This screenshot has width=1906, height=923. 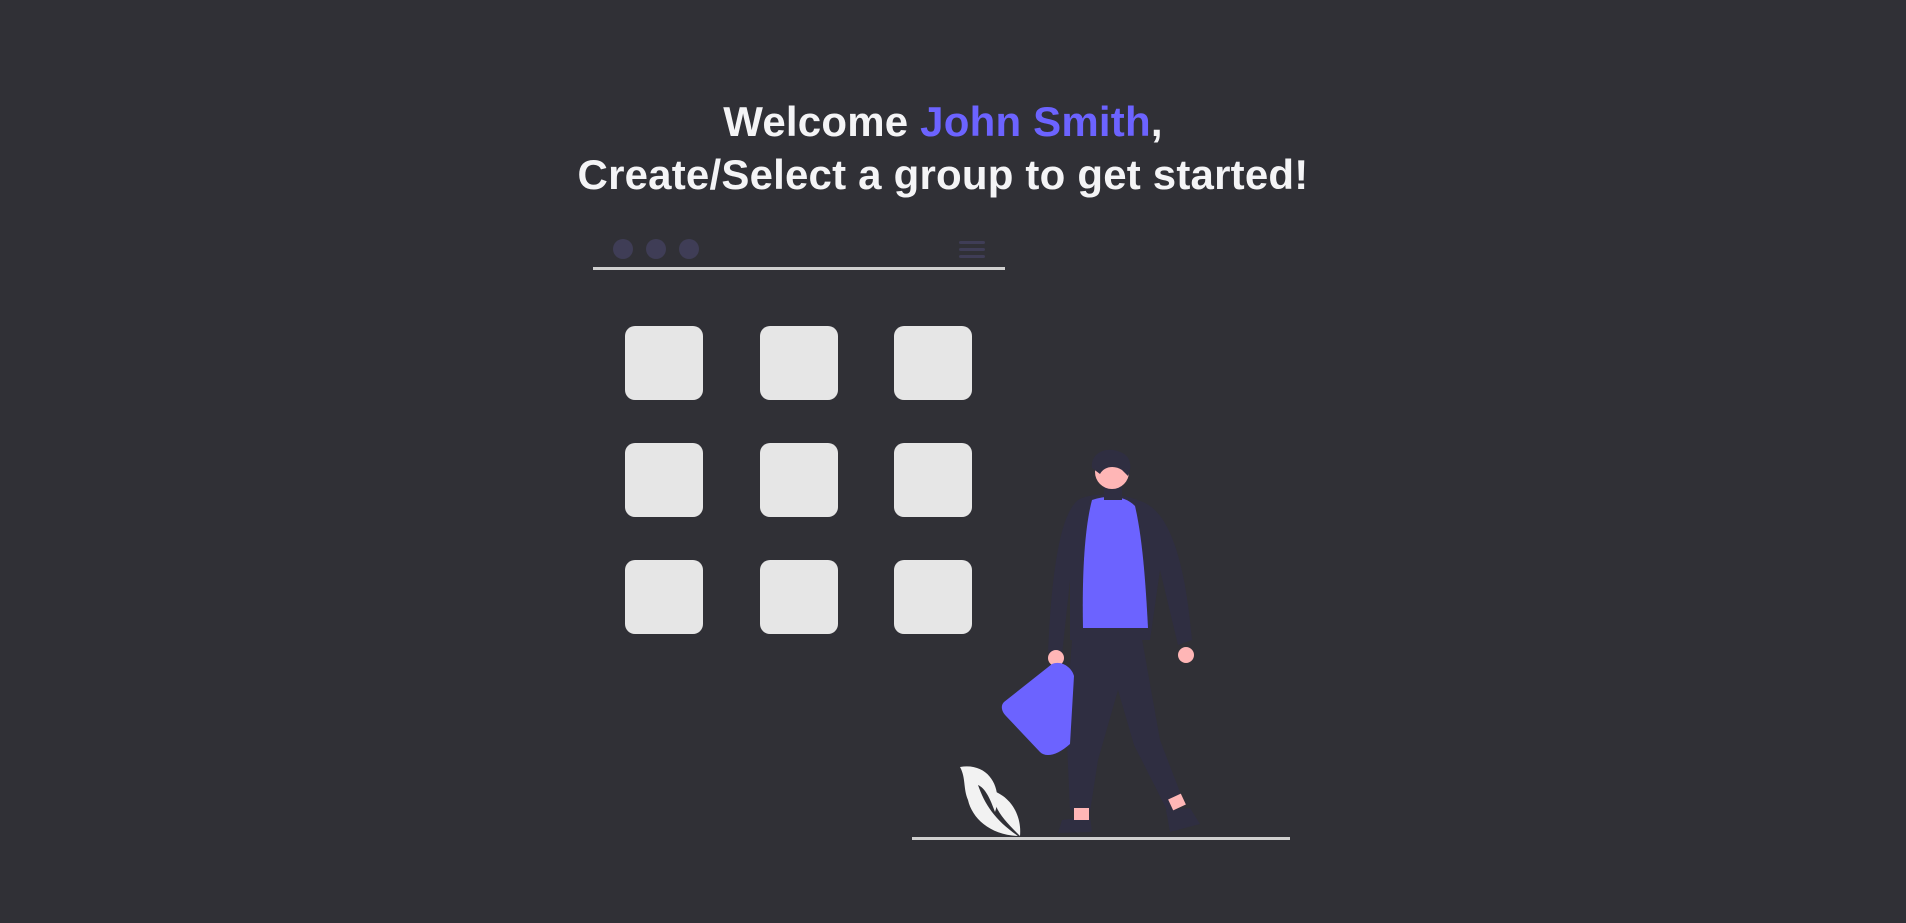 What do you see at coordinates (1037, 709) in the screenshot?
I see `handbag-icon` at bounding box center [1037, 709].